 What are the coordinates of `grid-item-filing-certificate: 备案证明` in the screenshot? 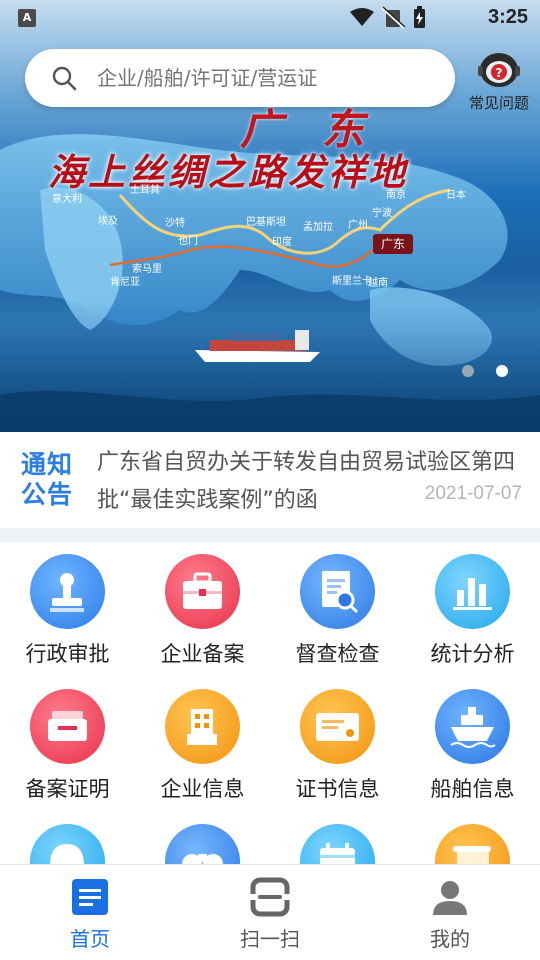 It's located at (67, 744).